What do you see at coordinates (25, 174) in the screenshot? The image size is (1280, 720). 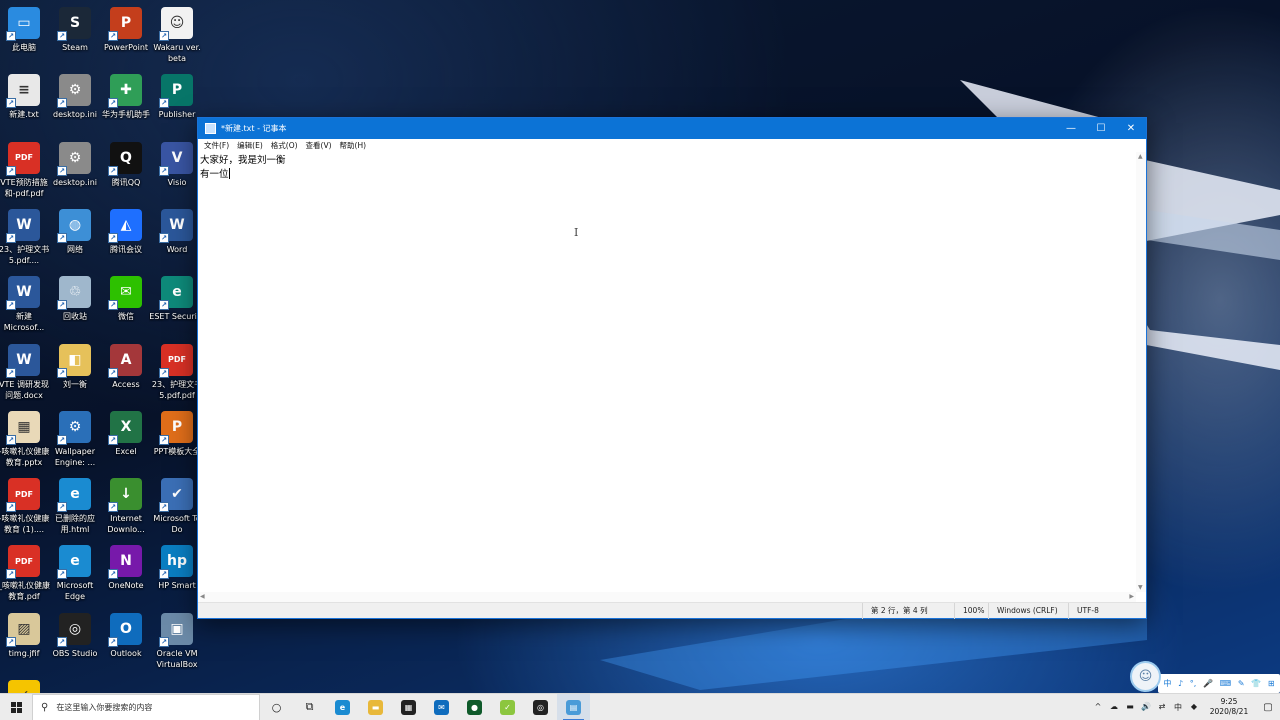 I see `desktop-icon: PDF ↗ VTE预防措施和-pdf.pdf` at bounding box center [25, 174].